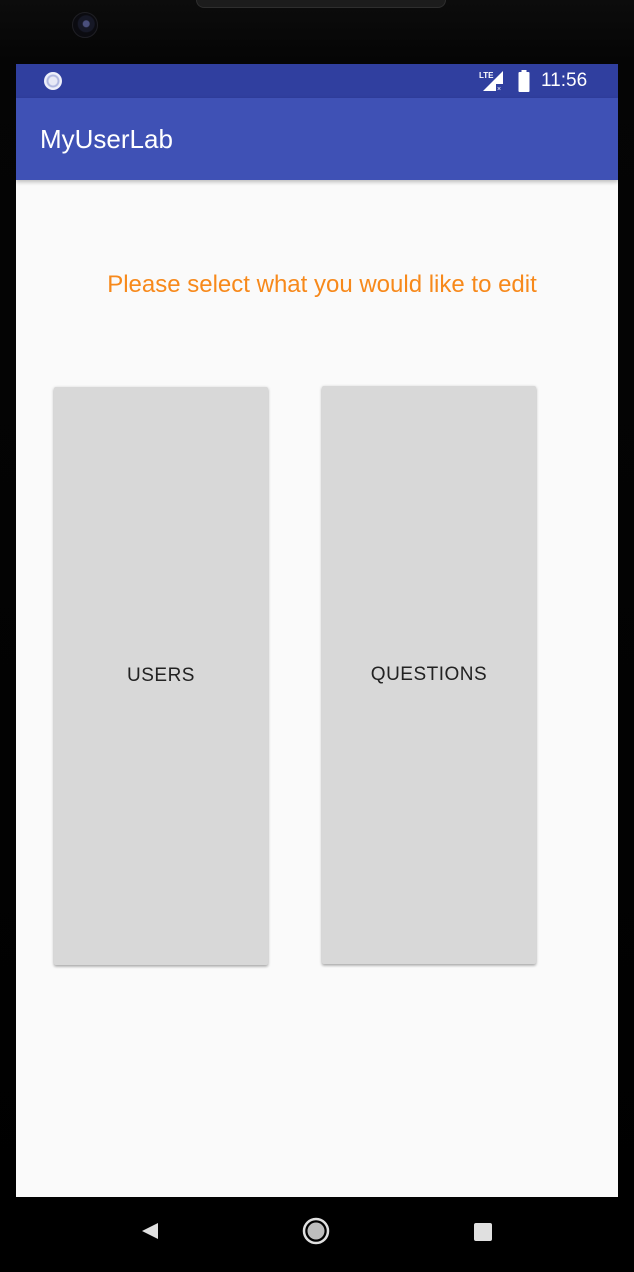 This screenshot has height=1272, width=634. Describe the element at coordinates (486, 75) in the screenshot. I see `lte-label: LTE` at that location.